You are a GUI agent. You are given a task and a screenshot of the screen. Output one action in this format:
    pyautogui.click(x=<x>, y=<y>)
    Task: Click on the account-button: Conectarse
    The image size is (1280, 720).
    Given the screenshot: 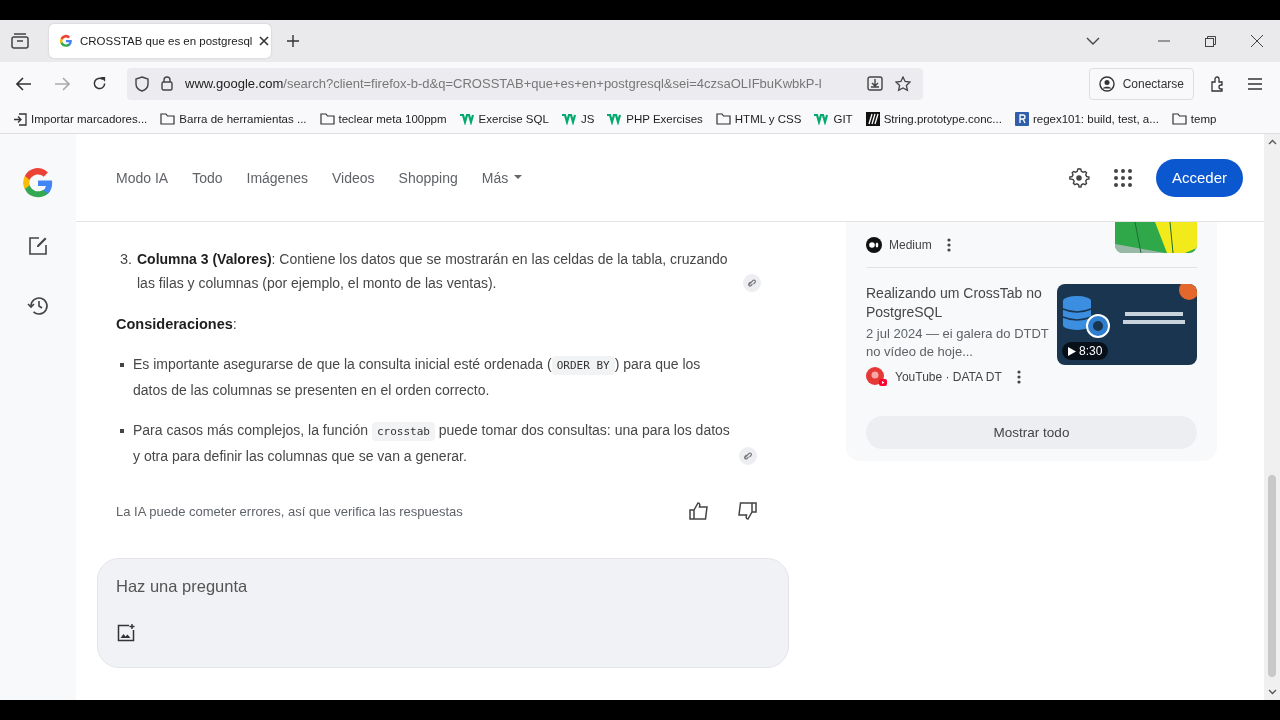 What is the action you would take?
    pyautogui.click(x=1141, y=83)
    